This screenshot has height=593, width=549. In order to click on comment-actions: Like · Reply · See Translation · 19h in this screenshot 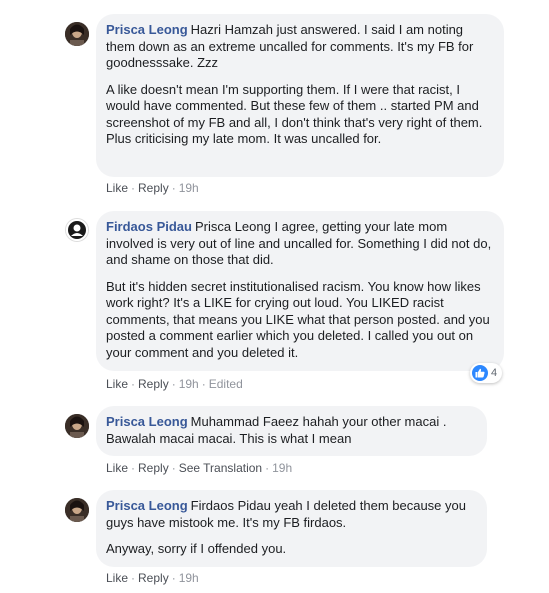, I will do `click(199, 468)`.